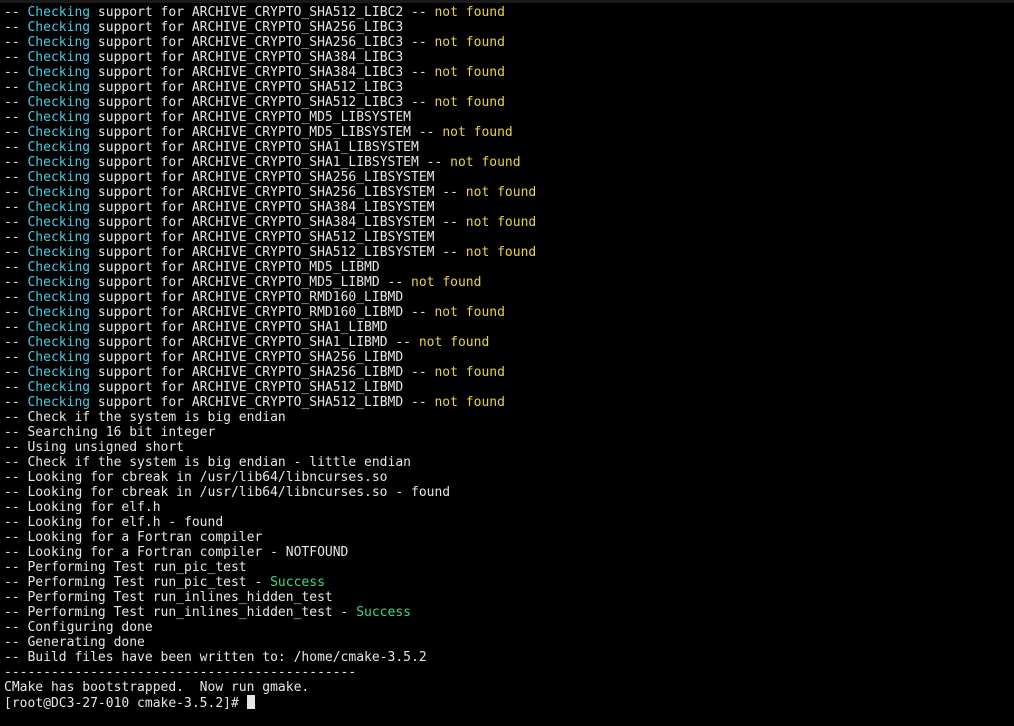  Describe the element at coordinates (251, 117) in the screenshot. I see `line-text: support for ARCHIVE_CRYPTO_MD5_LIBSYSTEM` at that location.